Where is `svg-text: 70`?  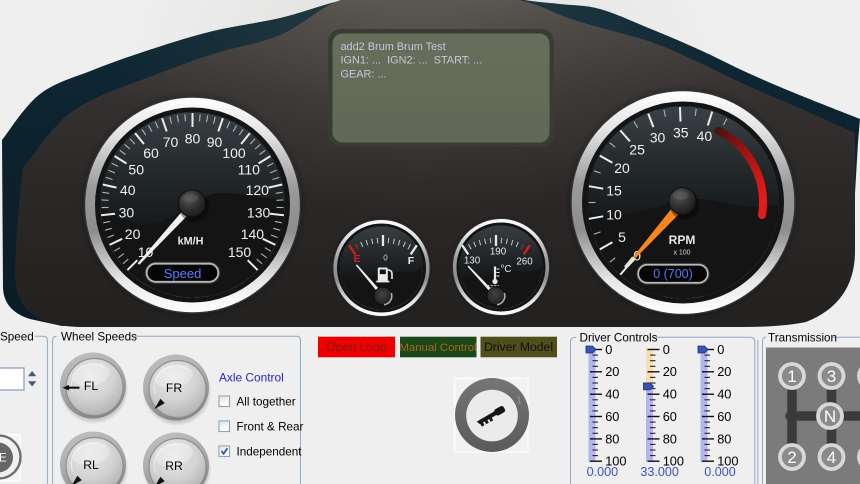
svg-text: 70 is located at coordinates (171, 142).